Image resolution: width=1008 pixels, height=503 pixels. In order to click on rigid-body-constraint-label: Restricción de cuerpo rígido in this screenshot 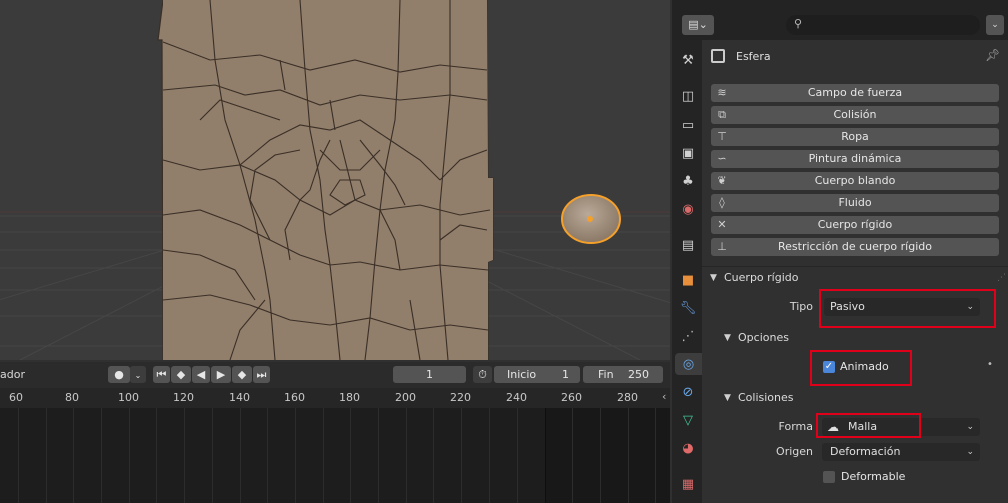, I will do `click(855, 246)`.